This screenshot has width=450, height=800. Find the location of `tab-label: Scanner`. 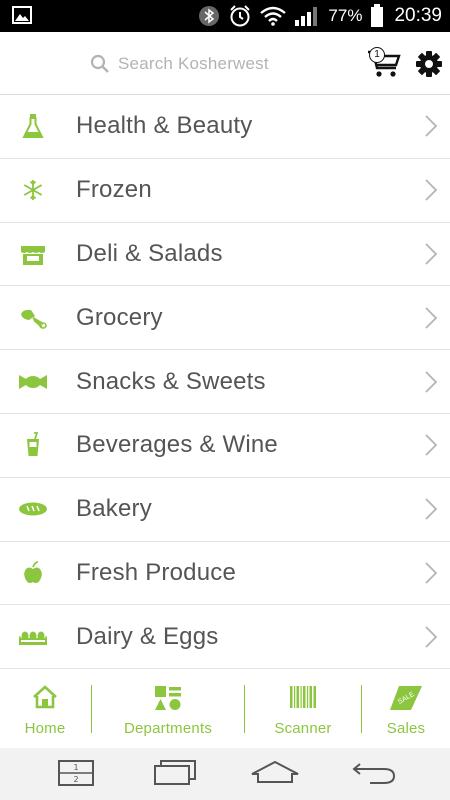

tab-label: Scanner is located at coordinates (303, 728).